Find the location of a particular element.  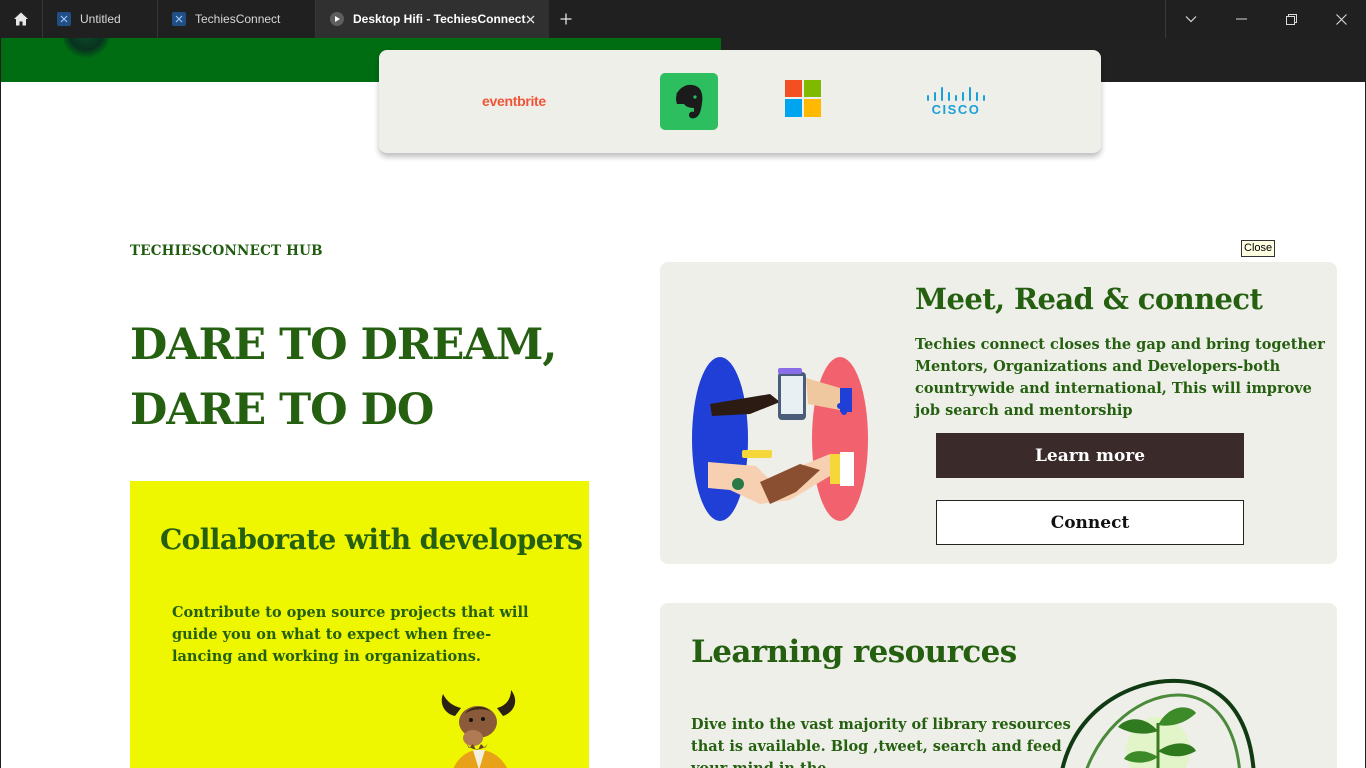

headline-line-2: DARE TO DO is located at coordinates (282, 410).